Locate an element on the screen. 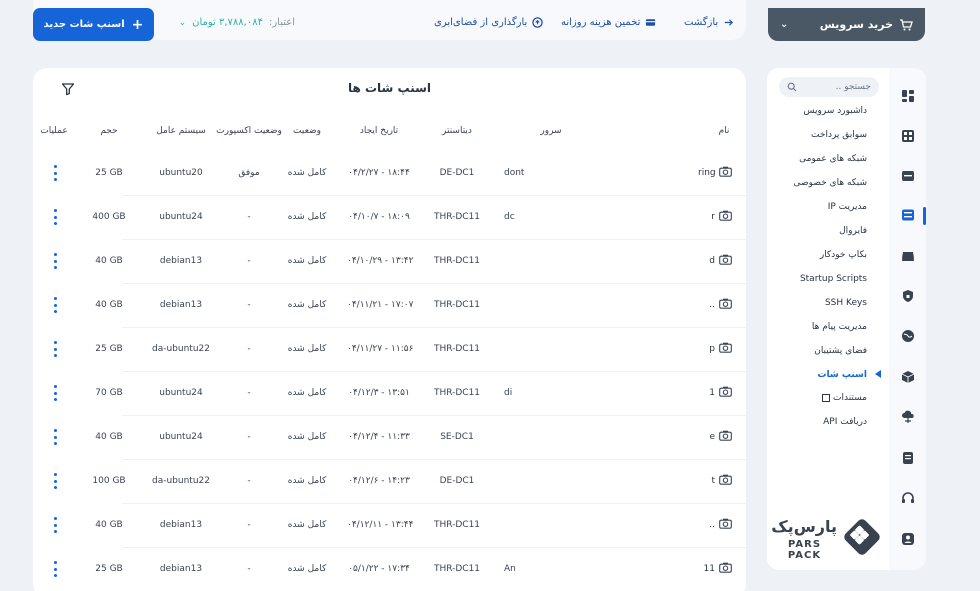 This screenshot has height=591, width=980. cloud-network-icon is located at coordinates (908, 417).